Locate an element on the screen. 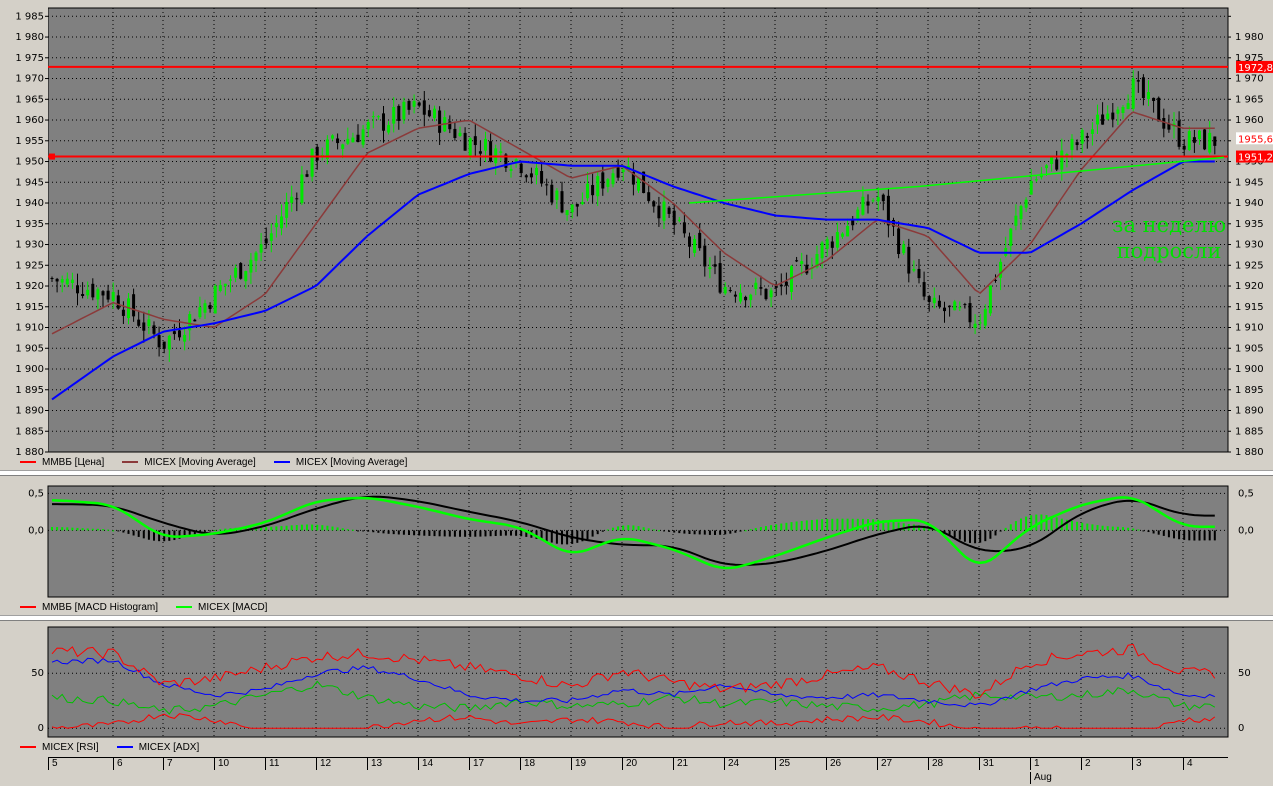  legend-label-price: ММВБ [Цена] is located at coordinates (73, 462).